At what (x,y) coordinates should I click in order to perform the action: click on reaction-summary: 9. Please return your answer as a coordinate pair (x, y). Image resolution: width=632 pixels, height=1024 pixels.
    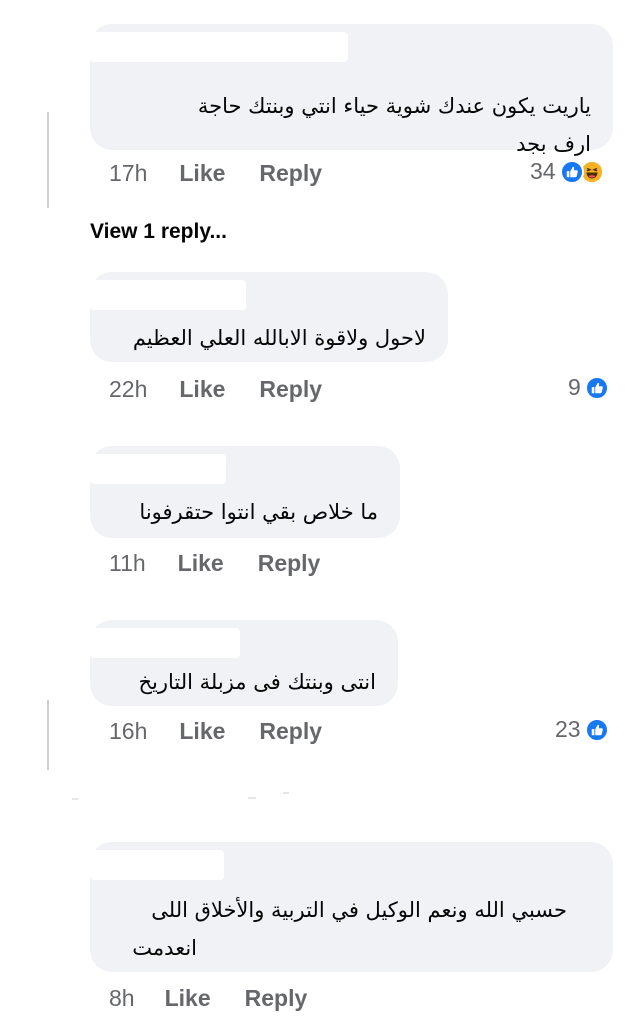
    Looking at the image, I should click on (588, 387).